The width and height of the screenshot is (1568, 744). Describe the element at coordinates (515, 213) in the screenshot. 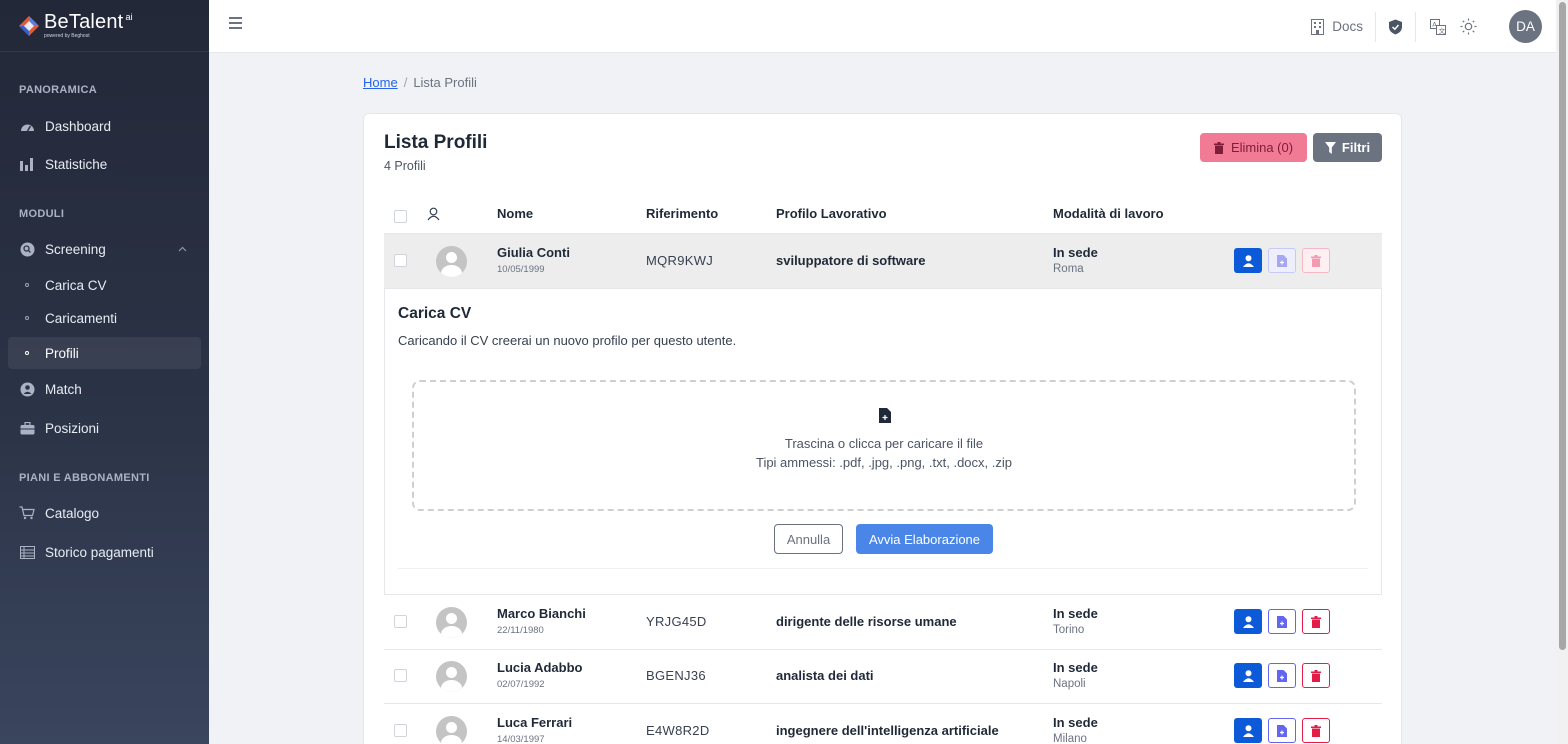

I see `column-header-nome: Nome` at that location.